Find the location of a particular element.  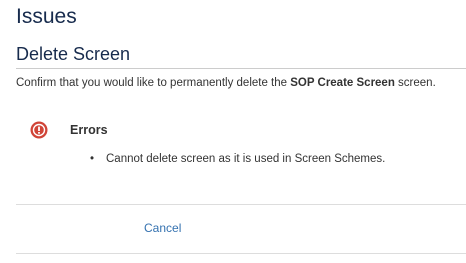

confirm-suffix: screen. is located at coordinates (415, 83).